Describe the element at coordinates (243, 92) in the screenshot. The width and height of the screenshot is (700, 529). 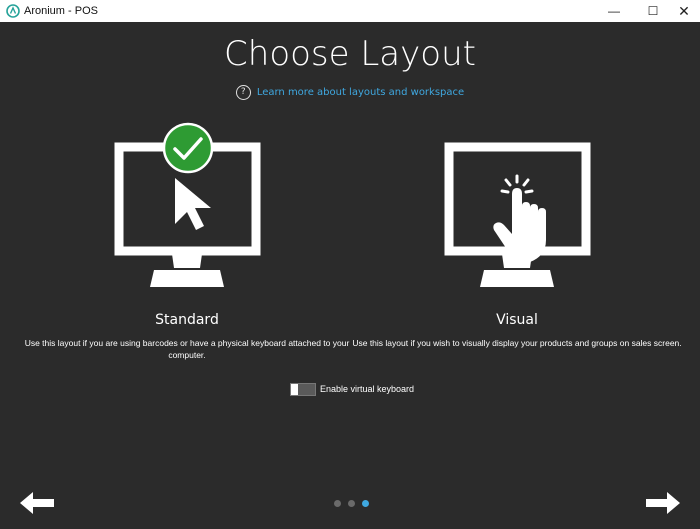
I see `question-circle-icon: ?` at that location.